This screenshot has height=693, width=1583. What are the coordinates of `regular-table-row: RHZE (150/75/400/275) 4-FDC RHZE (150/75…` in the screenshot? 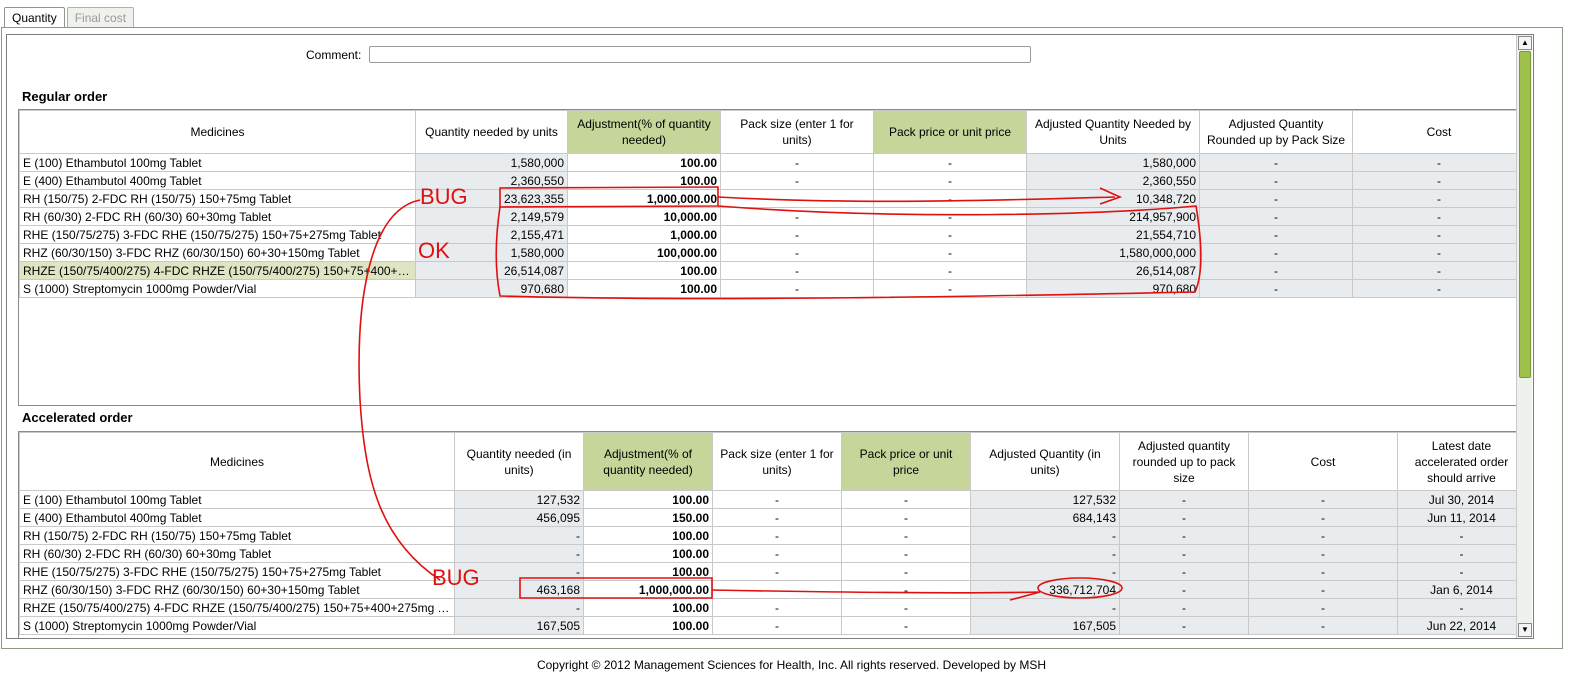 It's located at (772, 270).